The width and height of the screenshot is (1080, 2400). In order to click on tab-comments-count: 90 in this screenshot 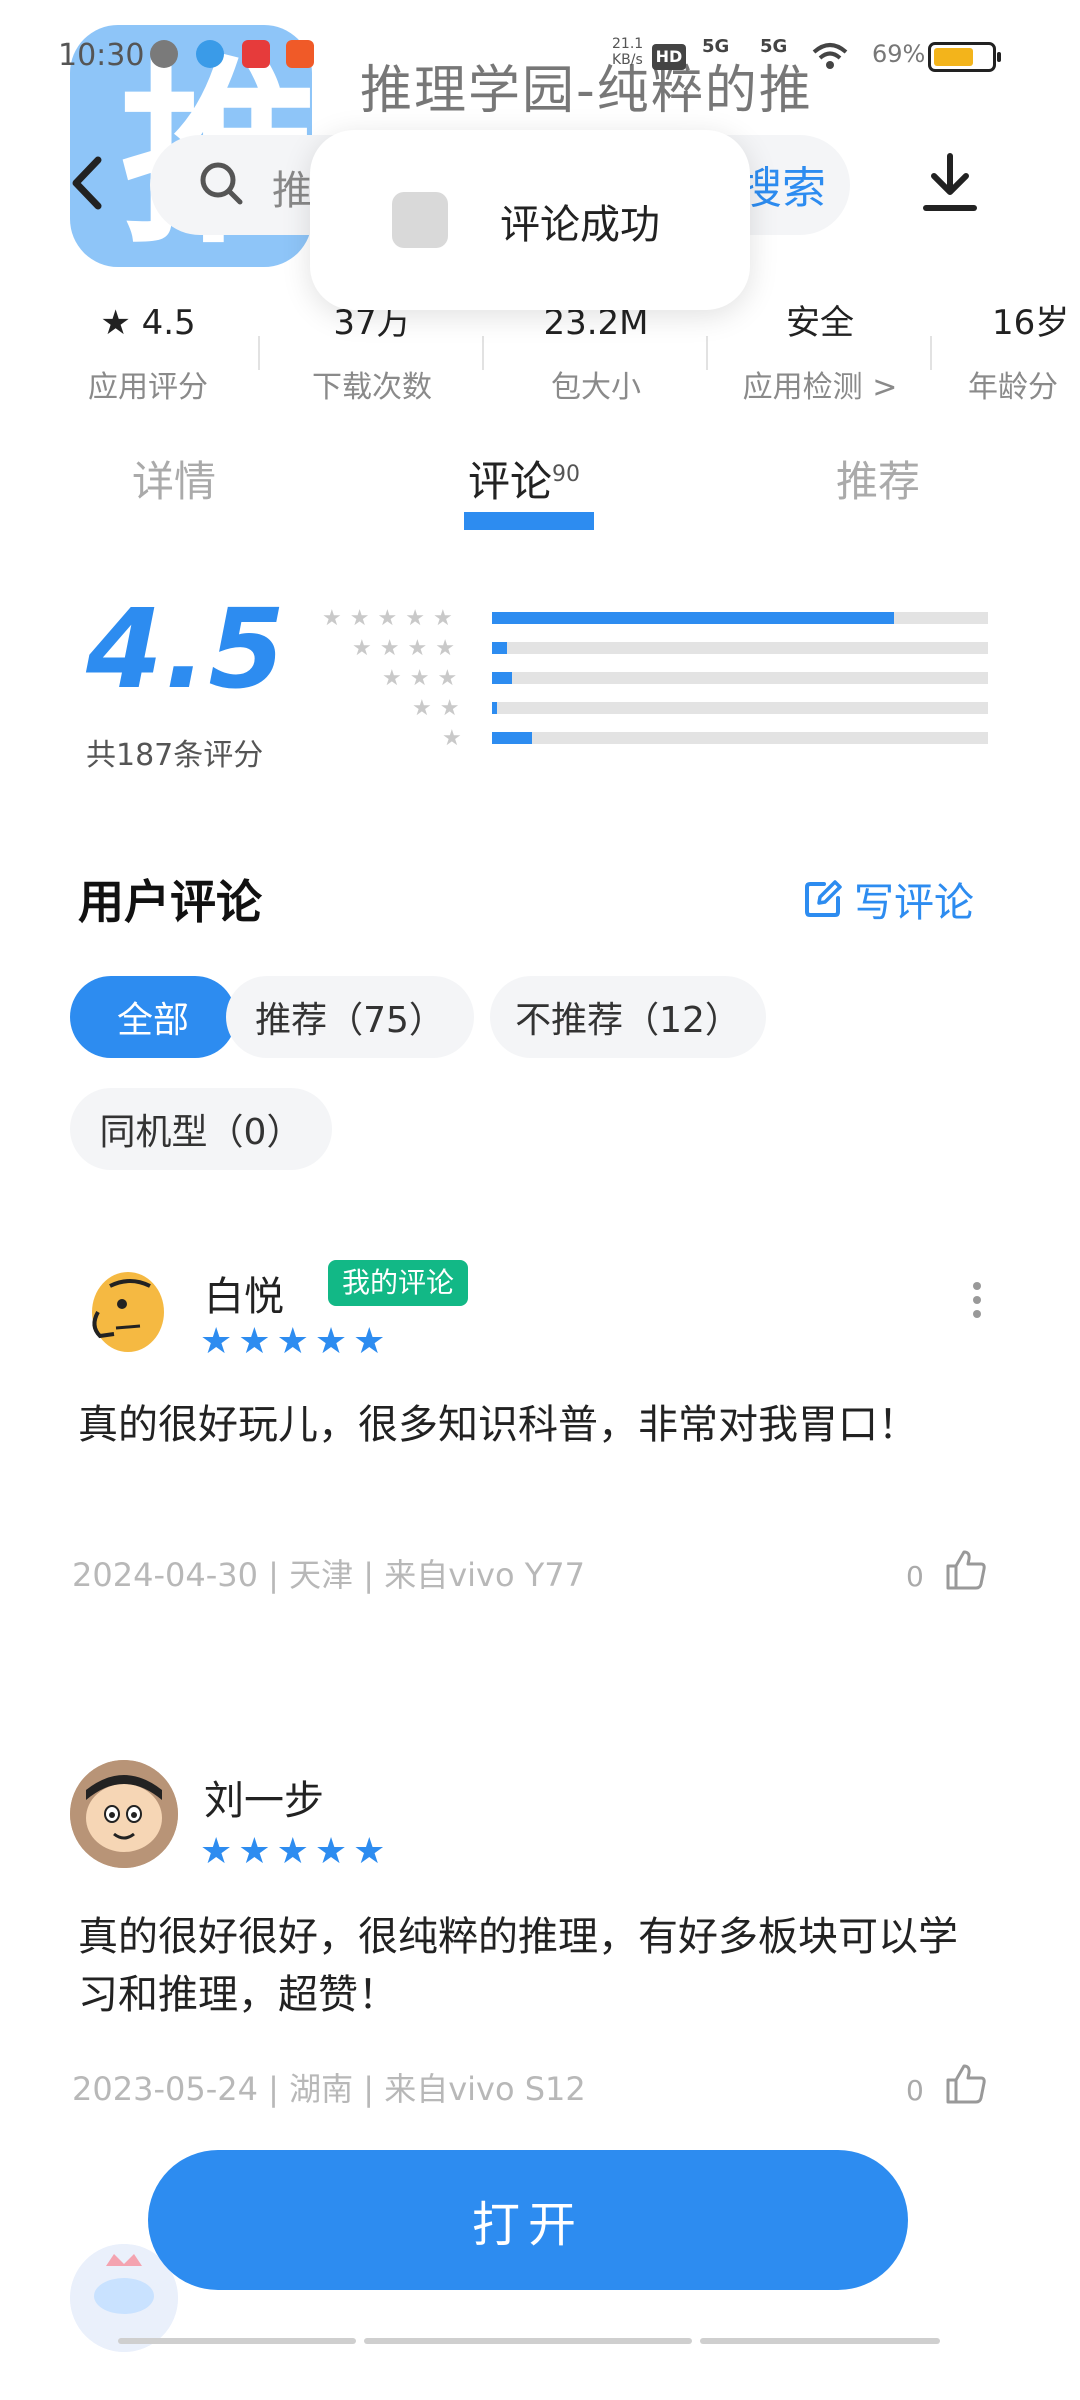, I will do `click(566, 474)`.